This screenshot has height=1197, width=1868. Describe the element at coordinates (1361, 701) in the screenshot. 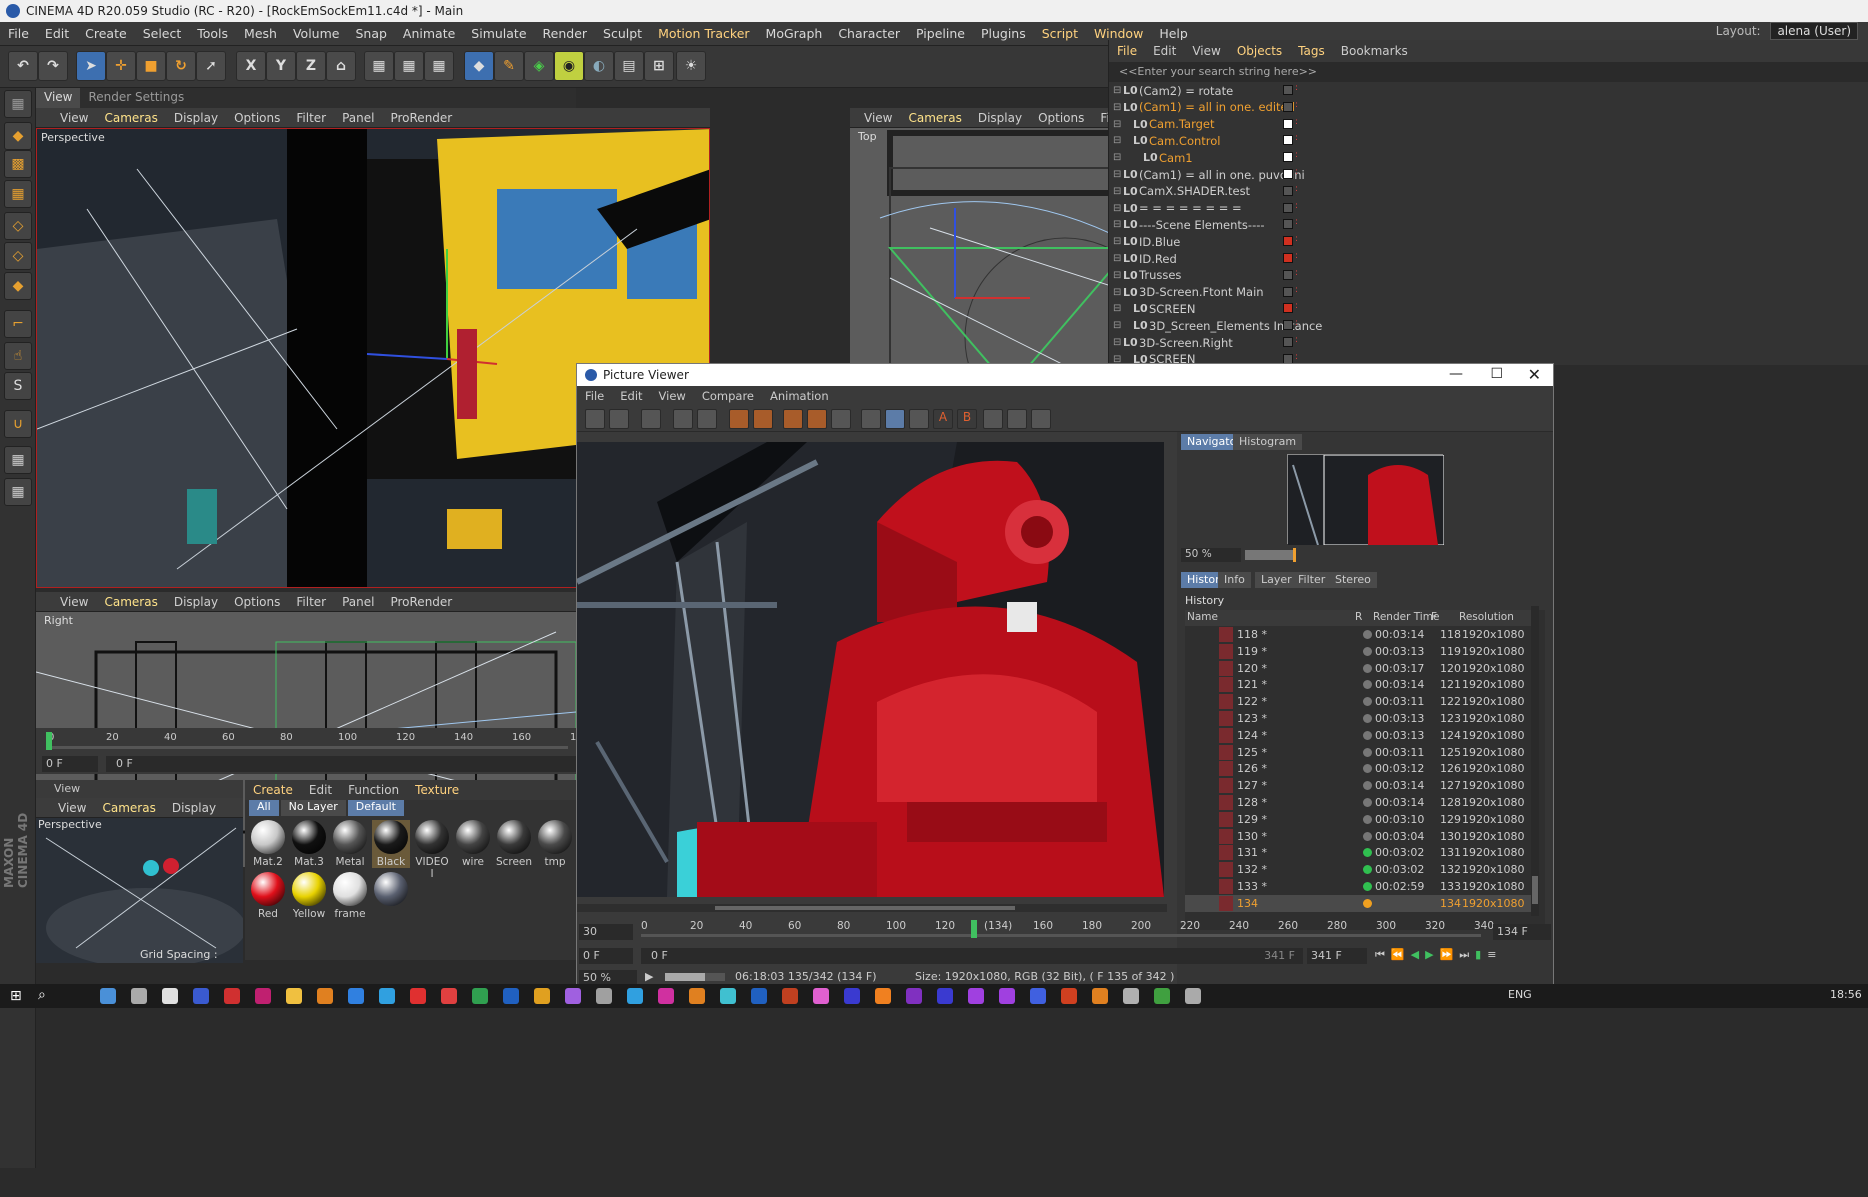

I see `history-row: 122 * 00:03:11 122 1920x1080` at that location.